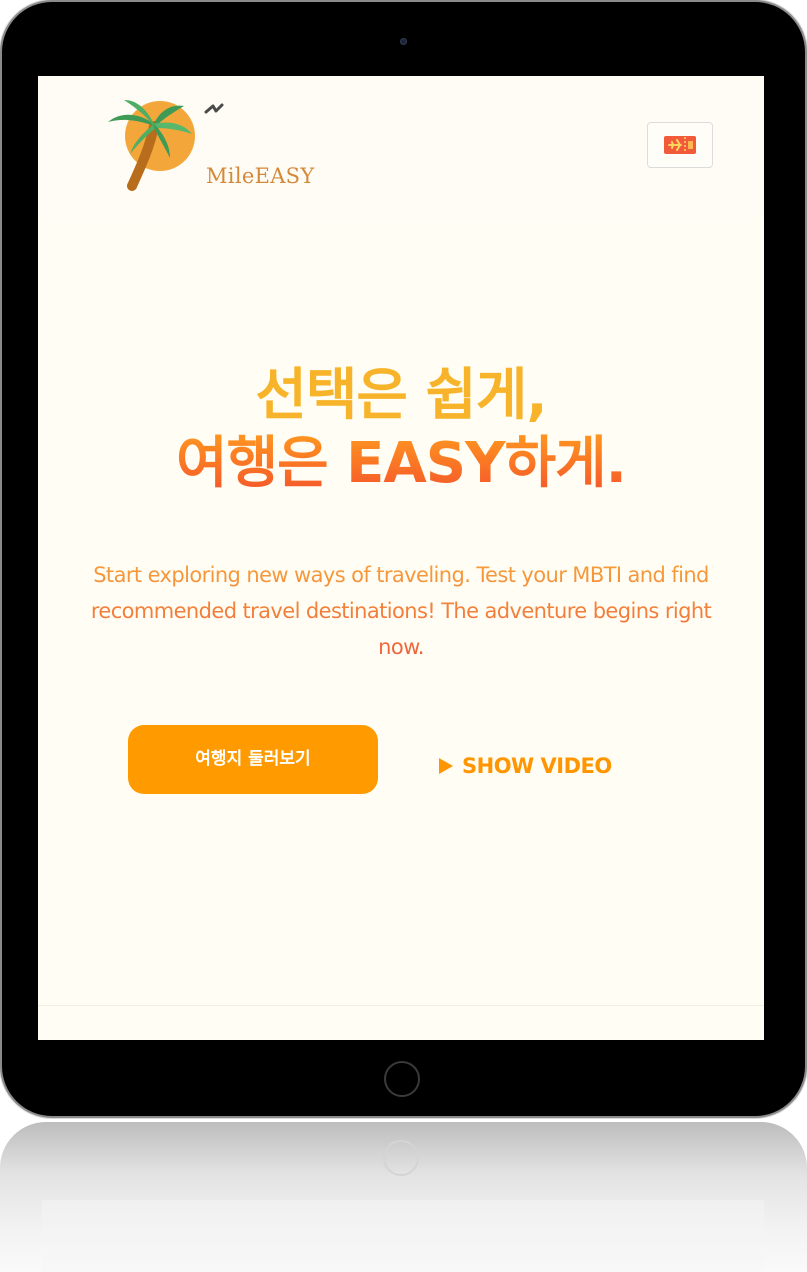  Describe the element at coordinates (253, 759) in the screenshot. I see `explore-destinations-button: 여행지 둘러보기` at that location.